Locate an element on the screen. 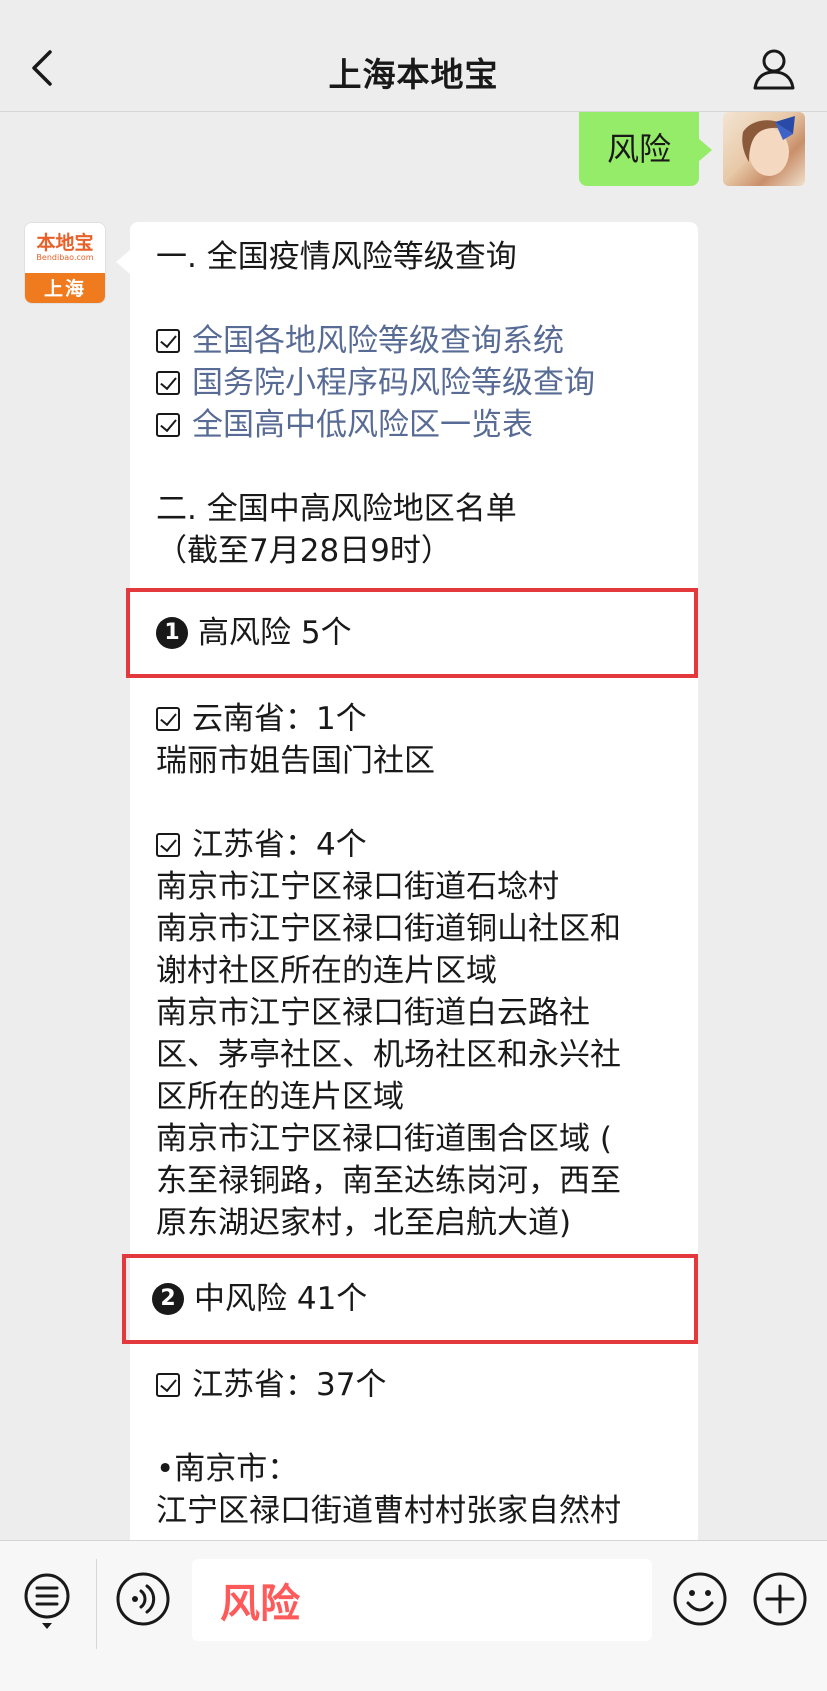  profile-button is located at coordinates (774, 69).